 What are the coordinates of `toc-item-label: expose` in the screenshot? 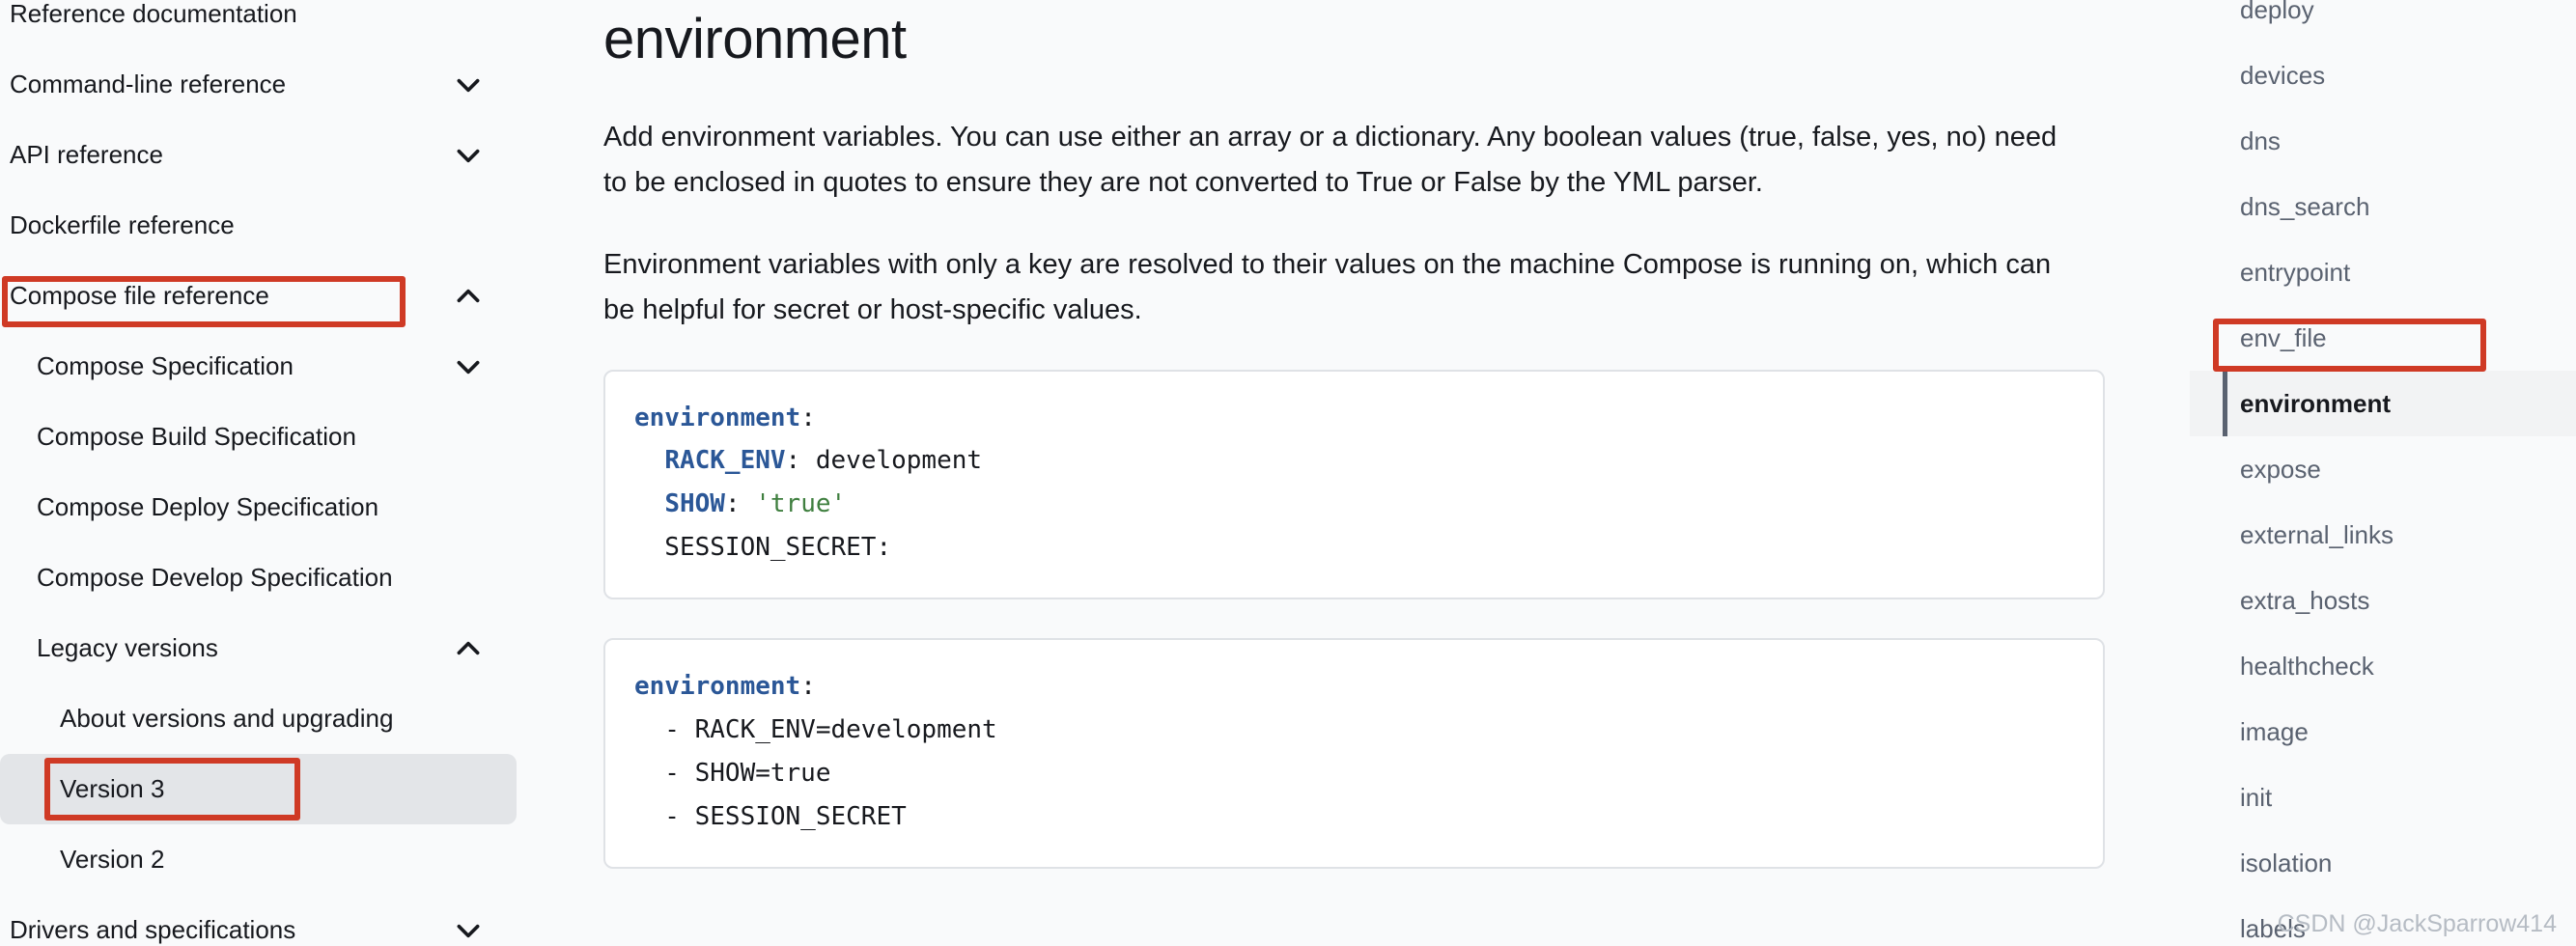 It's located at (2281, 469).